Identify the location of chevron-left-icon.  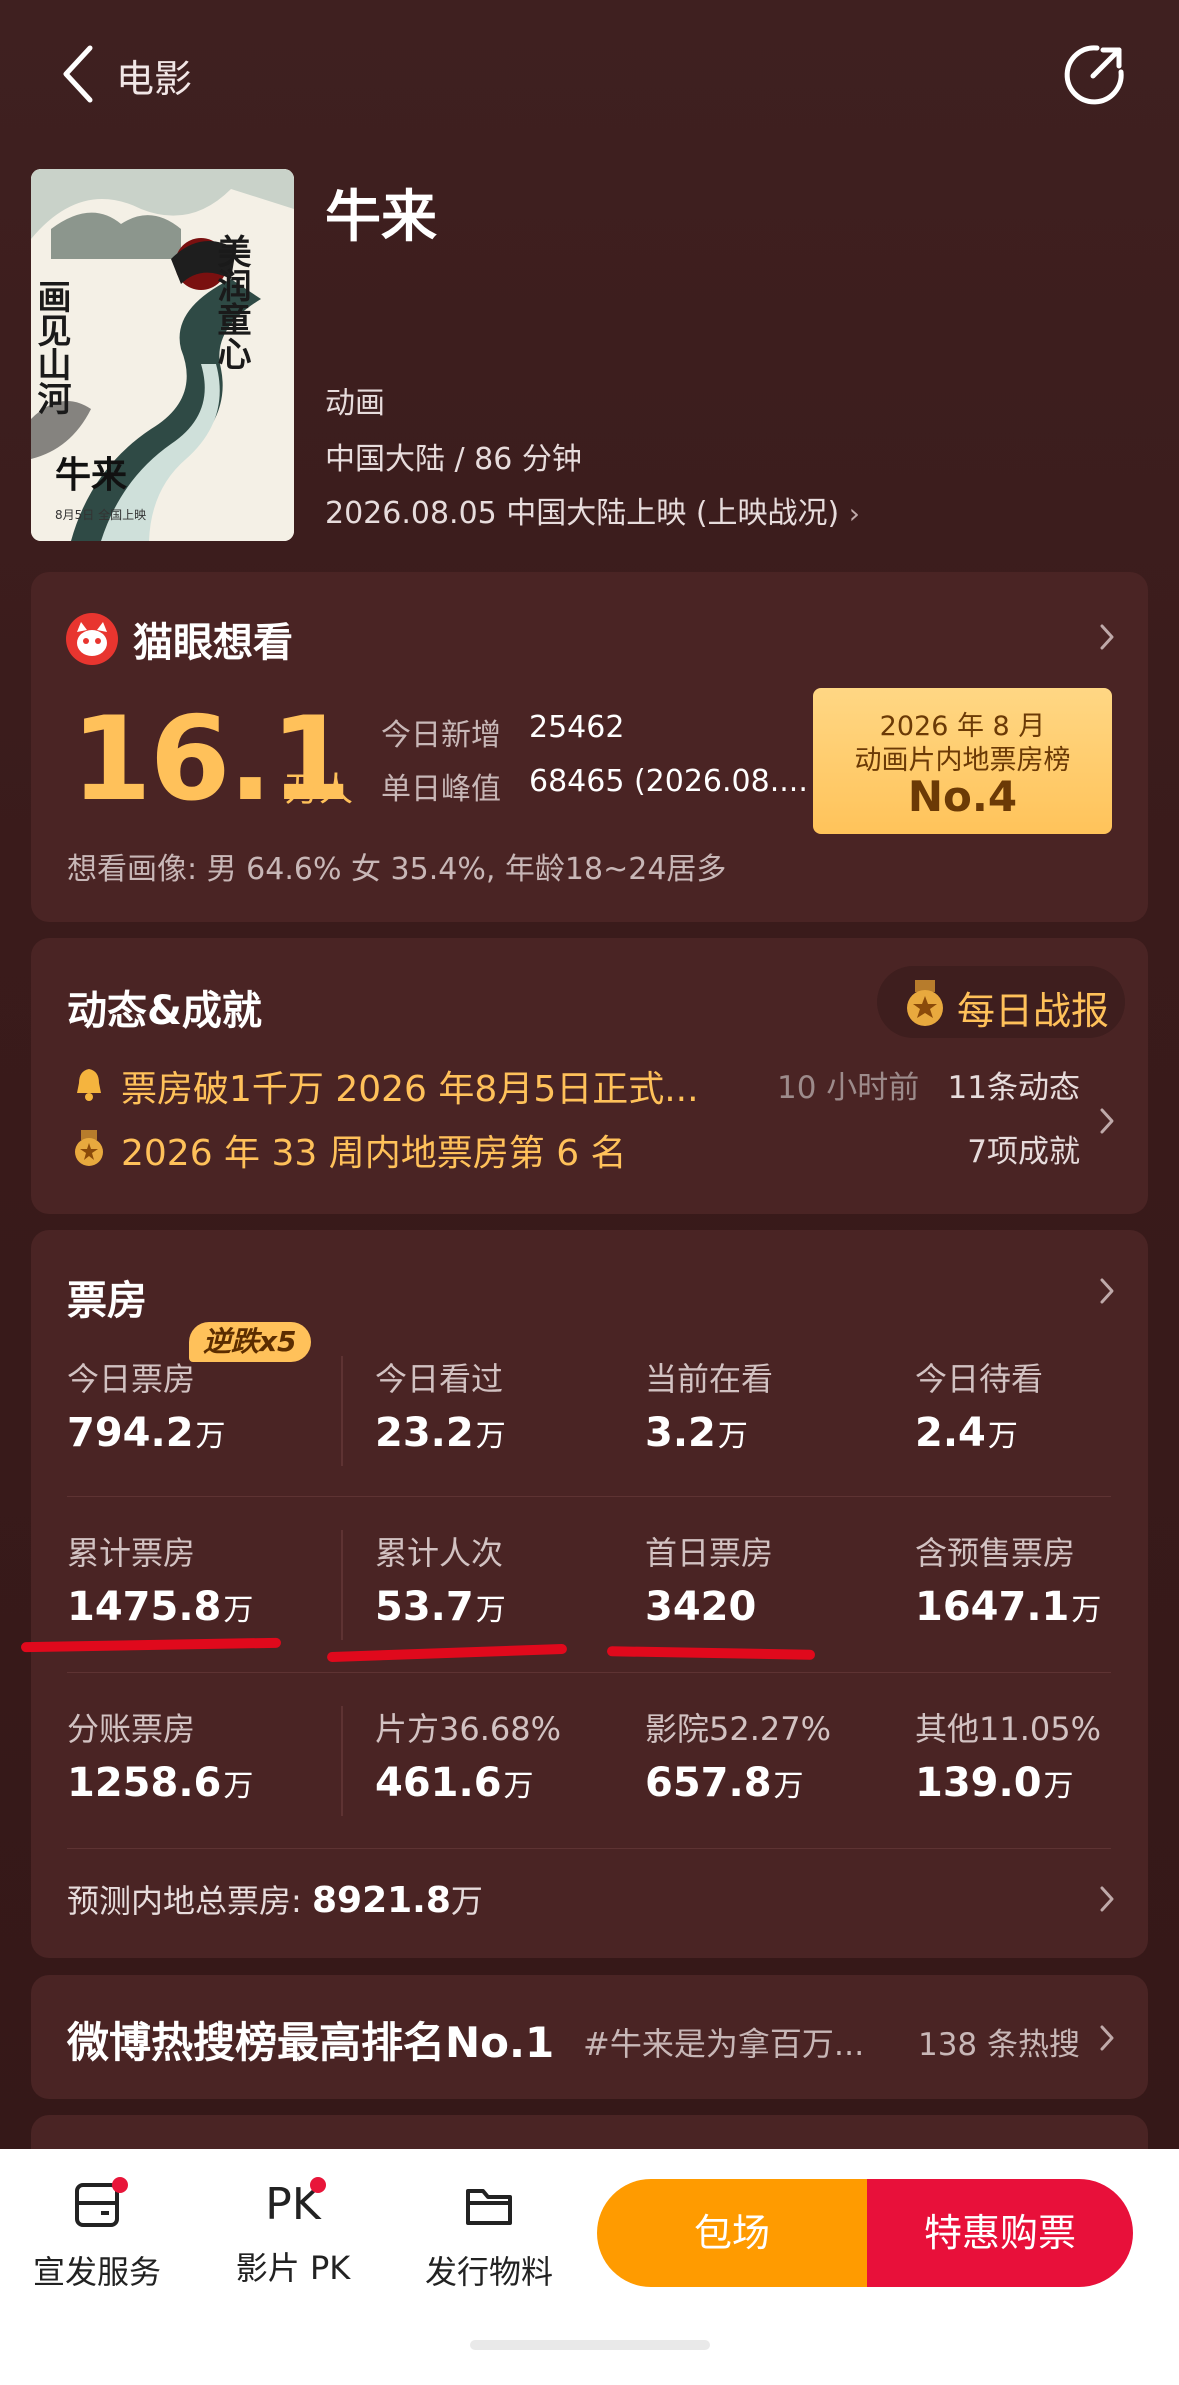
(78, 74).